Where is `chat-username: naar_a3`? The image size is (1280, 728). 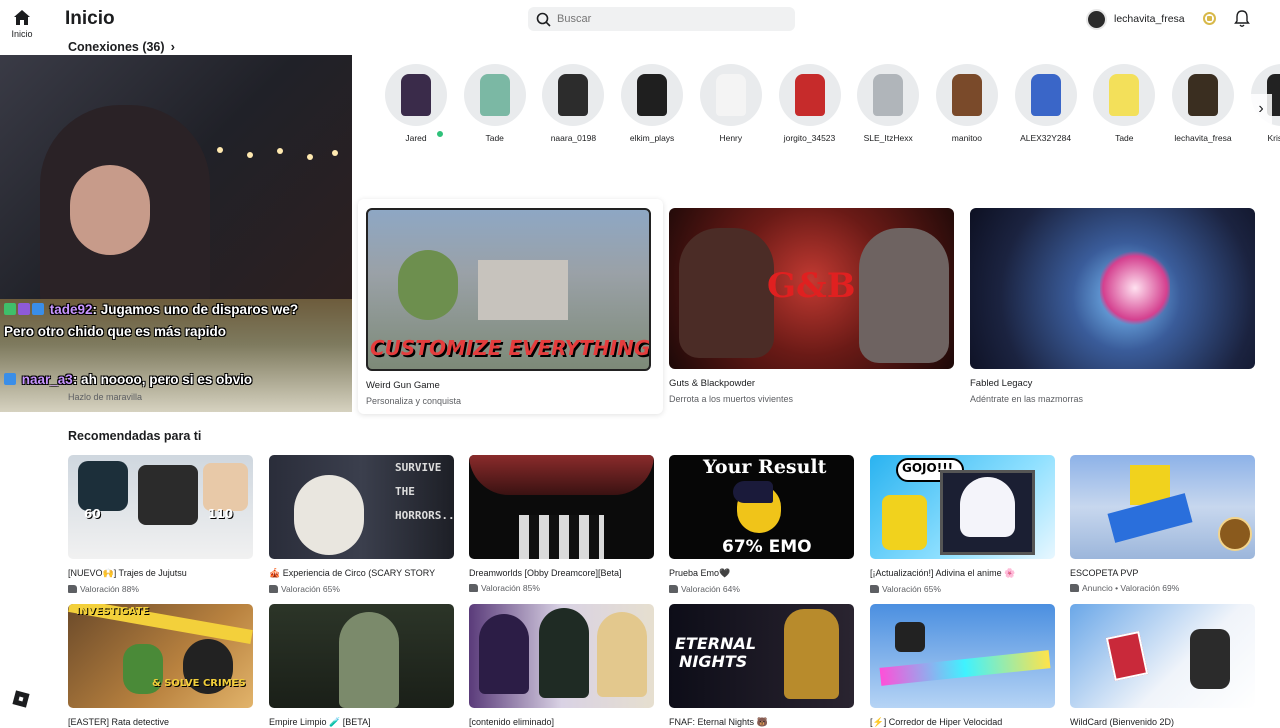 chat-username: naar_a3 is located at coordinates (47, 379).